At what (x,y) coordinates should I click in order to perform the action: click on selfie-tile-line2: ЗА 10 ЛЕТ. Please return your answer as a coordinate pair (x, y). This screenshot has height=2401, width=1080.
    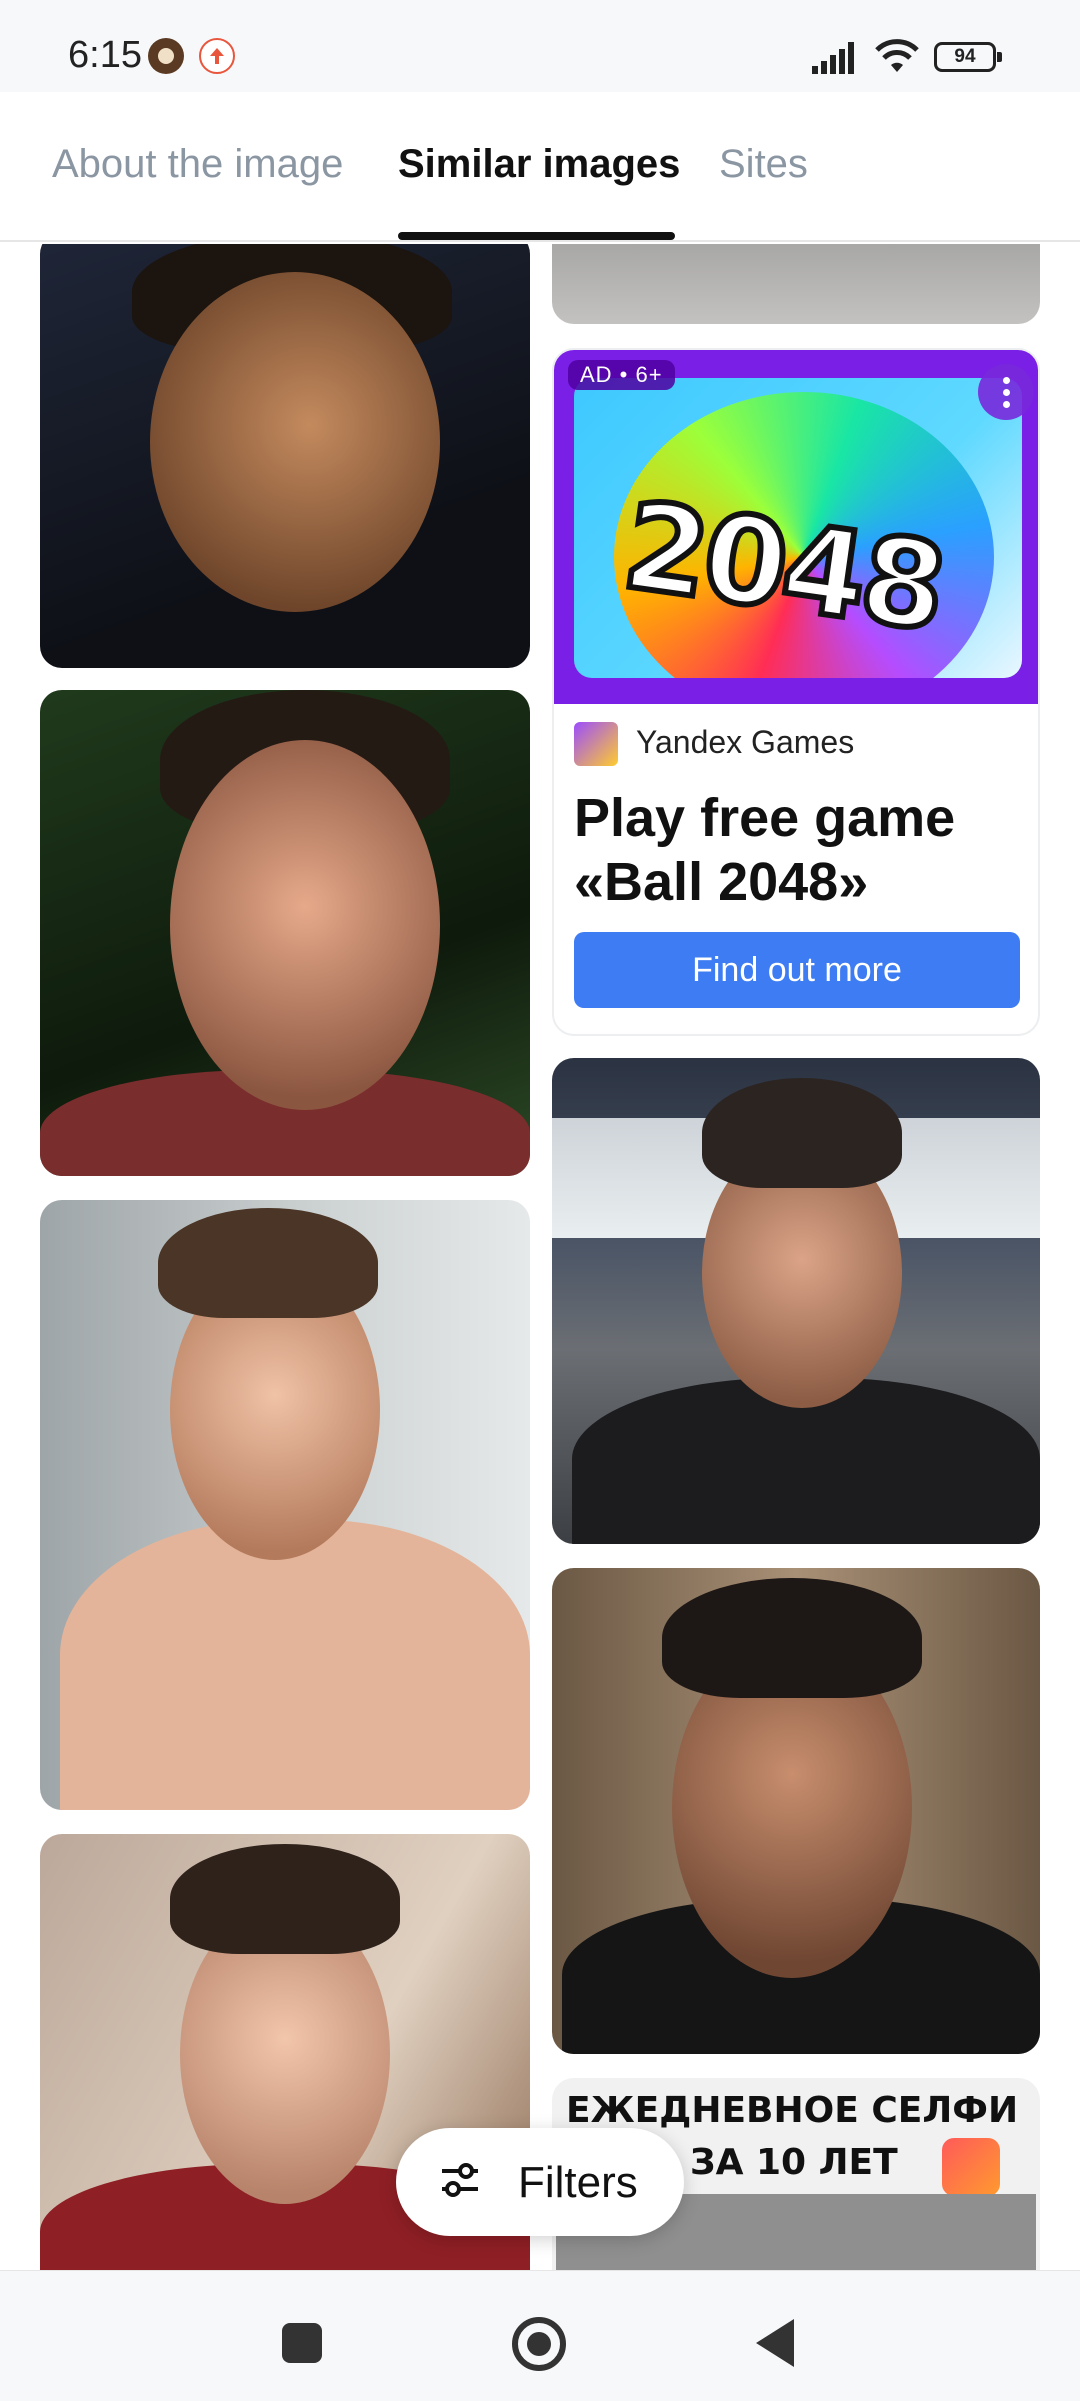
    Looking at the image, I should click on (794, 2162).